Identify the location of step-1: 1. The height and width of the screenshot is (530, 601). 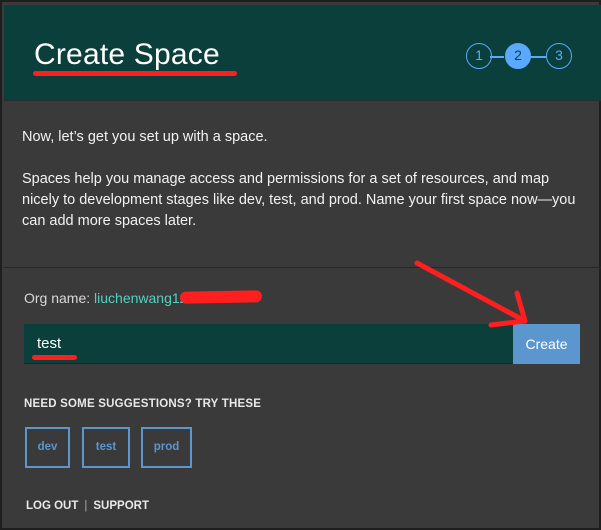
(479, 56).